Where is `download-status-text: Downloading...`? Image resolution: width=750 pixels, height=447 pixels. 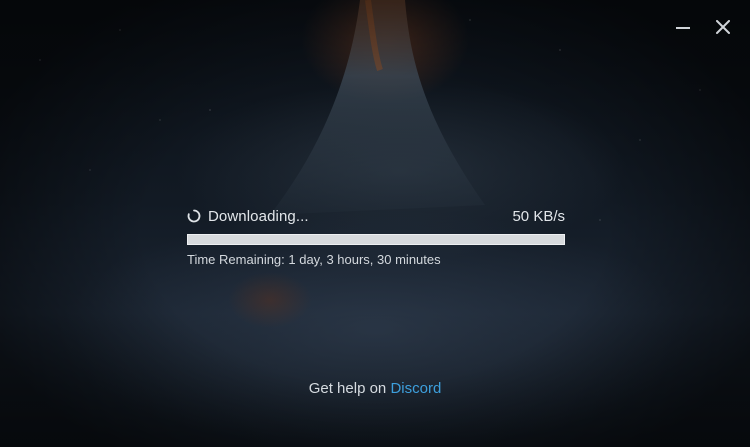 download-status-text: Downloading... is located at coordinates (258, 216).